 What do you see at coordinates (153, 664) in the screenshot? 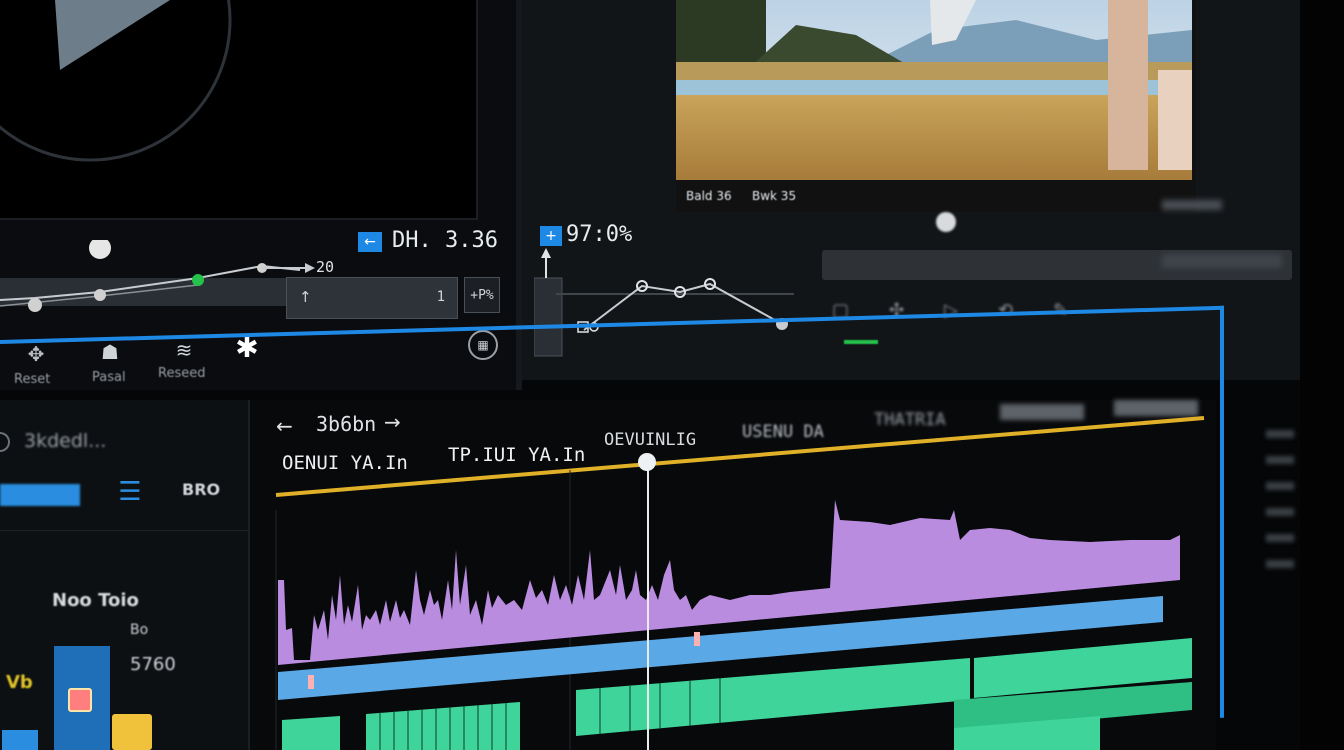
I see `track-row-label-2: 5760` at bounding box center [153, 664].